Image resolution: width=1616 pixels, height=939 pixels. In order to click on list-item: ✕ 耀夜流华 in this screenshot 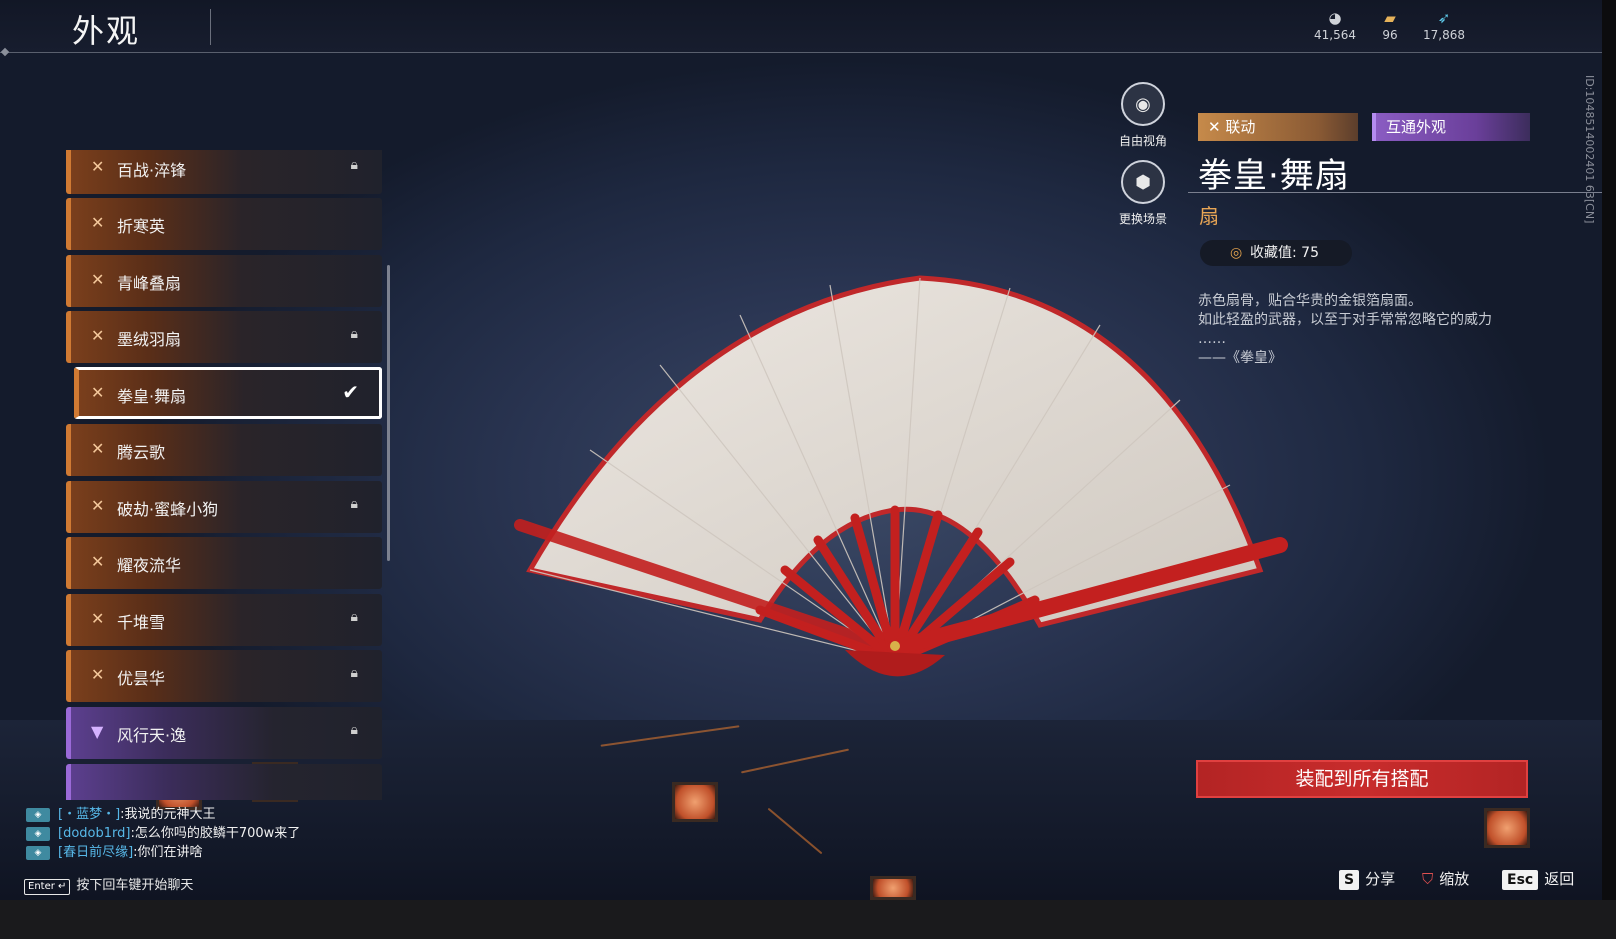, I will do `click(224, 563)`.